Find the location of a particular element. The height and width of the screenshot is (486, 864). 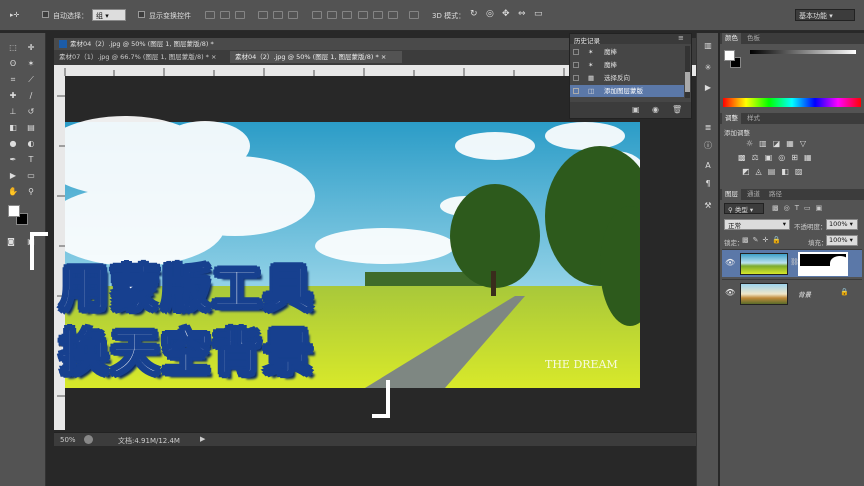

layer-name: 背景 is located at coordinates (804, 295).